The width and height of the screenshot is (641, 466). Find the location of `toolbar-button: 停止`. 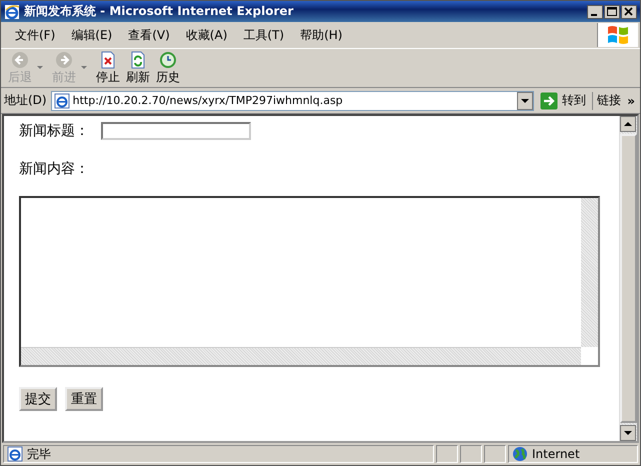

toolbar-button: 停止 is located at coordinates (108, 68).